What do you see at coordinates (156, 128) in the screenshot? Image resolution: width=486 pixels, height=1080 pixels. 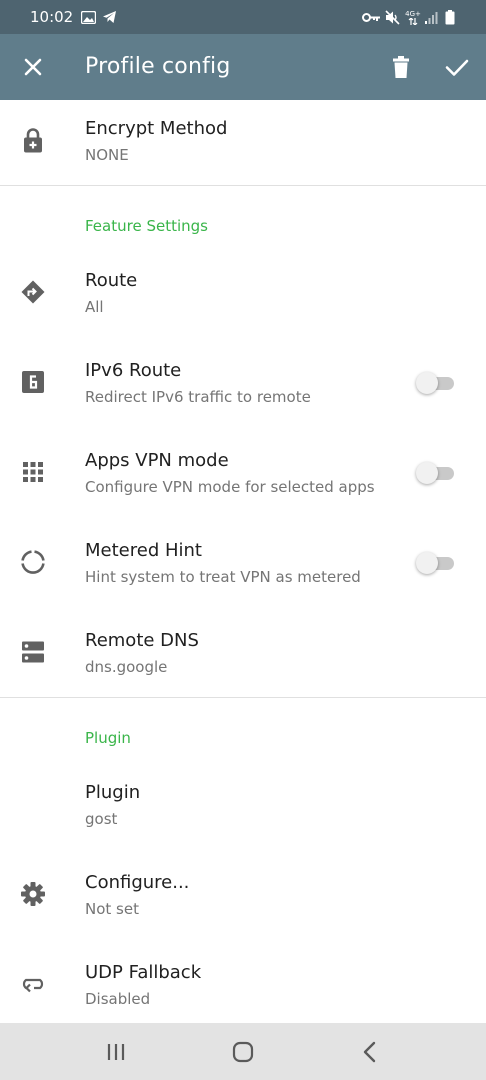 I see `encrypt-method-title: Encrypt Method` at bounding box center [156, 128].